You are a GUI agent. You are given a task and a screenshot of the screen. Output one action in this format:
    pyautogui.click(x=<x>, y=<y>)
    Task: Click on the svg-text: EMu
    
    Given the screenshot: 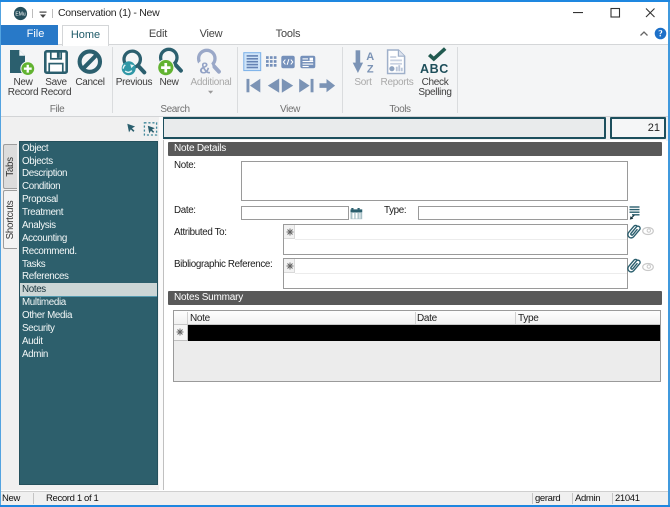 What is the action you would take?
    pyautogui.click(x=20, y=15)
    